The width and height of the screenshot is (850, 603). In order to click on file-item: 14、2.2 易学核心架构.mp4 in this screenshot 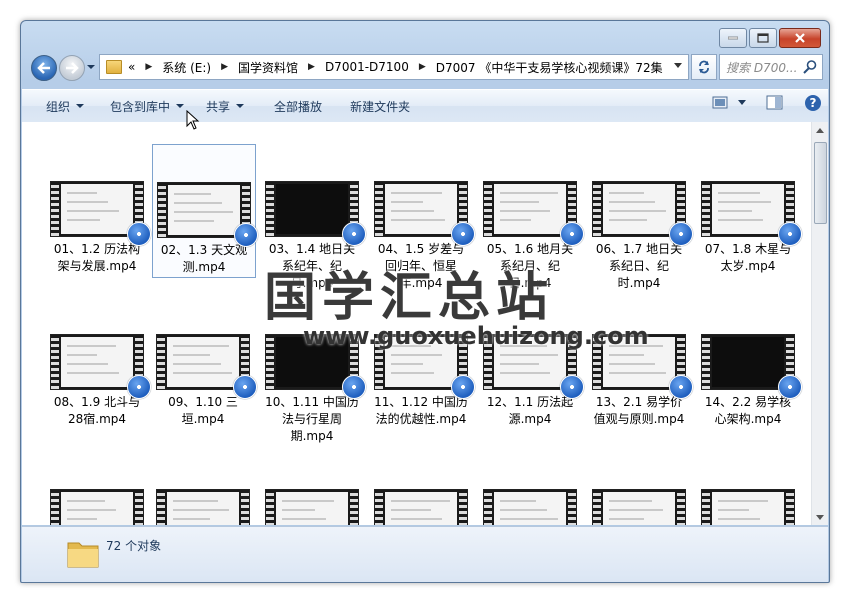, I will do `click(749, 362)`.